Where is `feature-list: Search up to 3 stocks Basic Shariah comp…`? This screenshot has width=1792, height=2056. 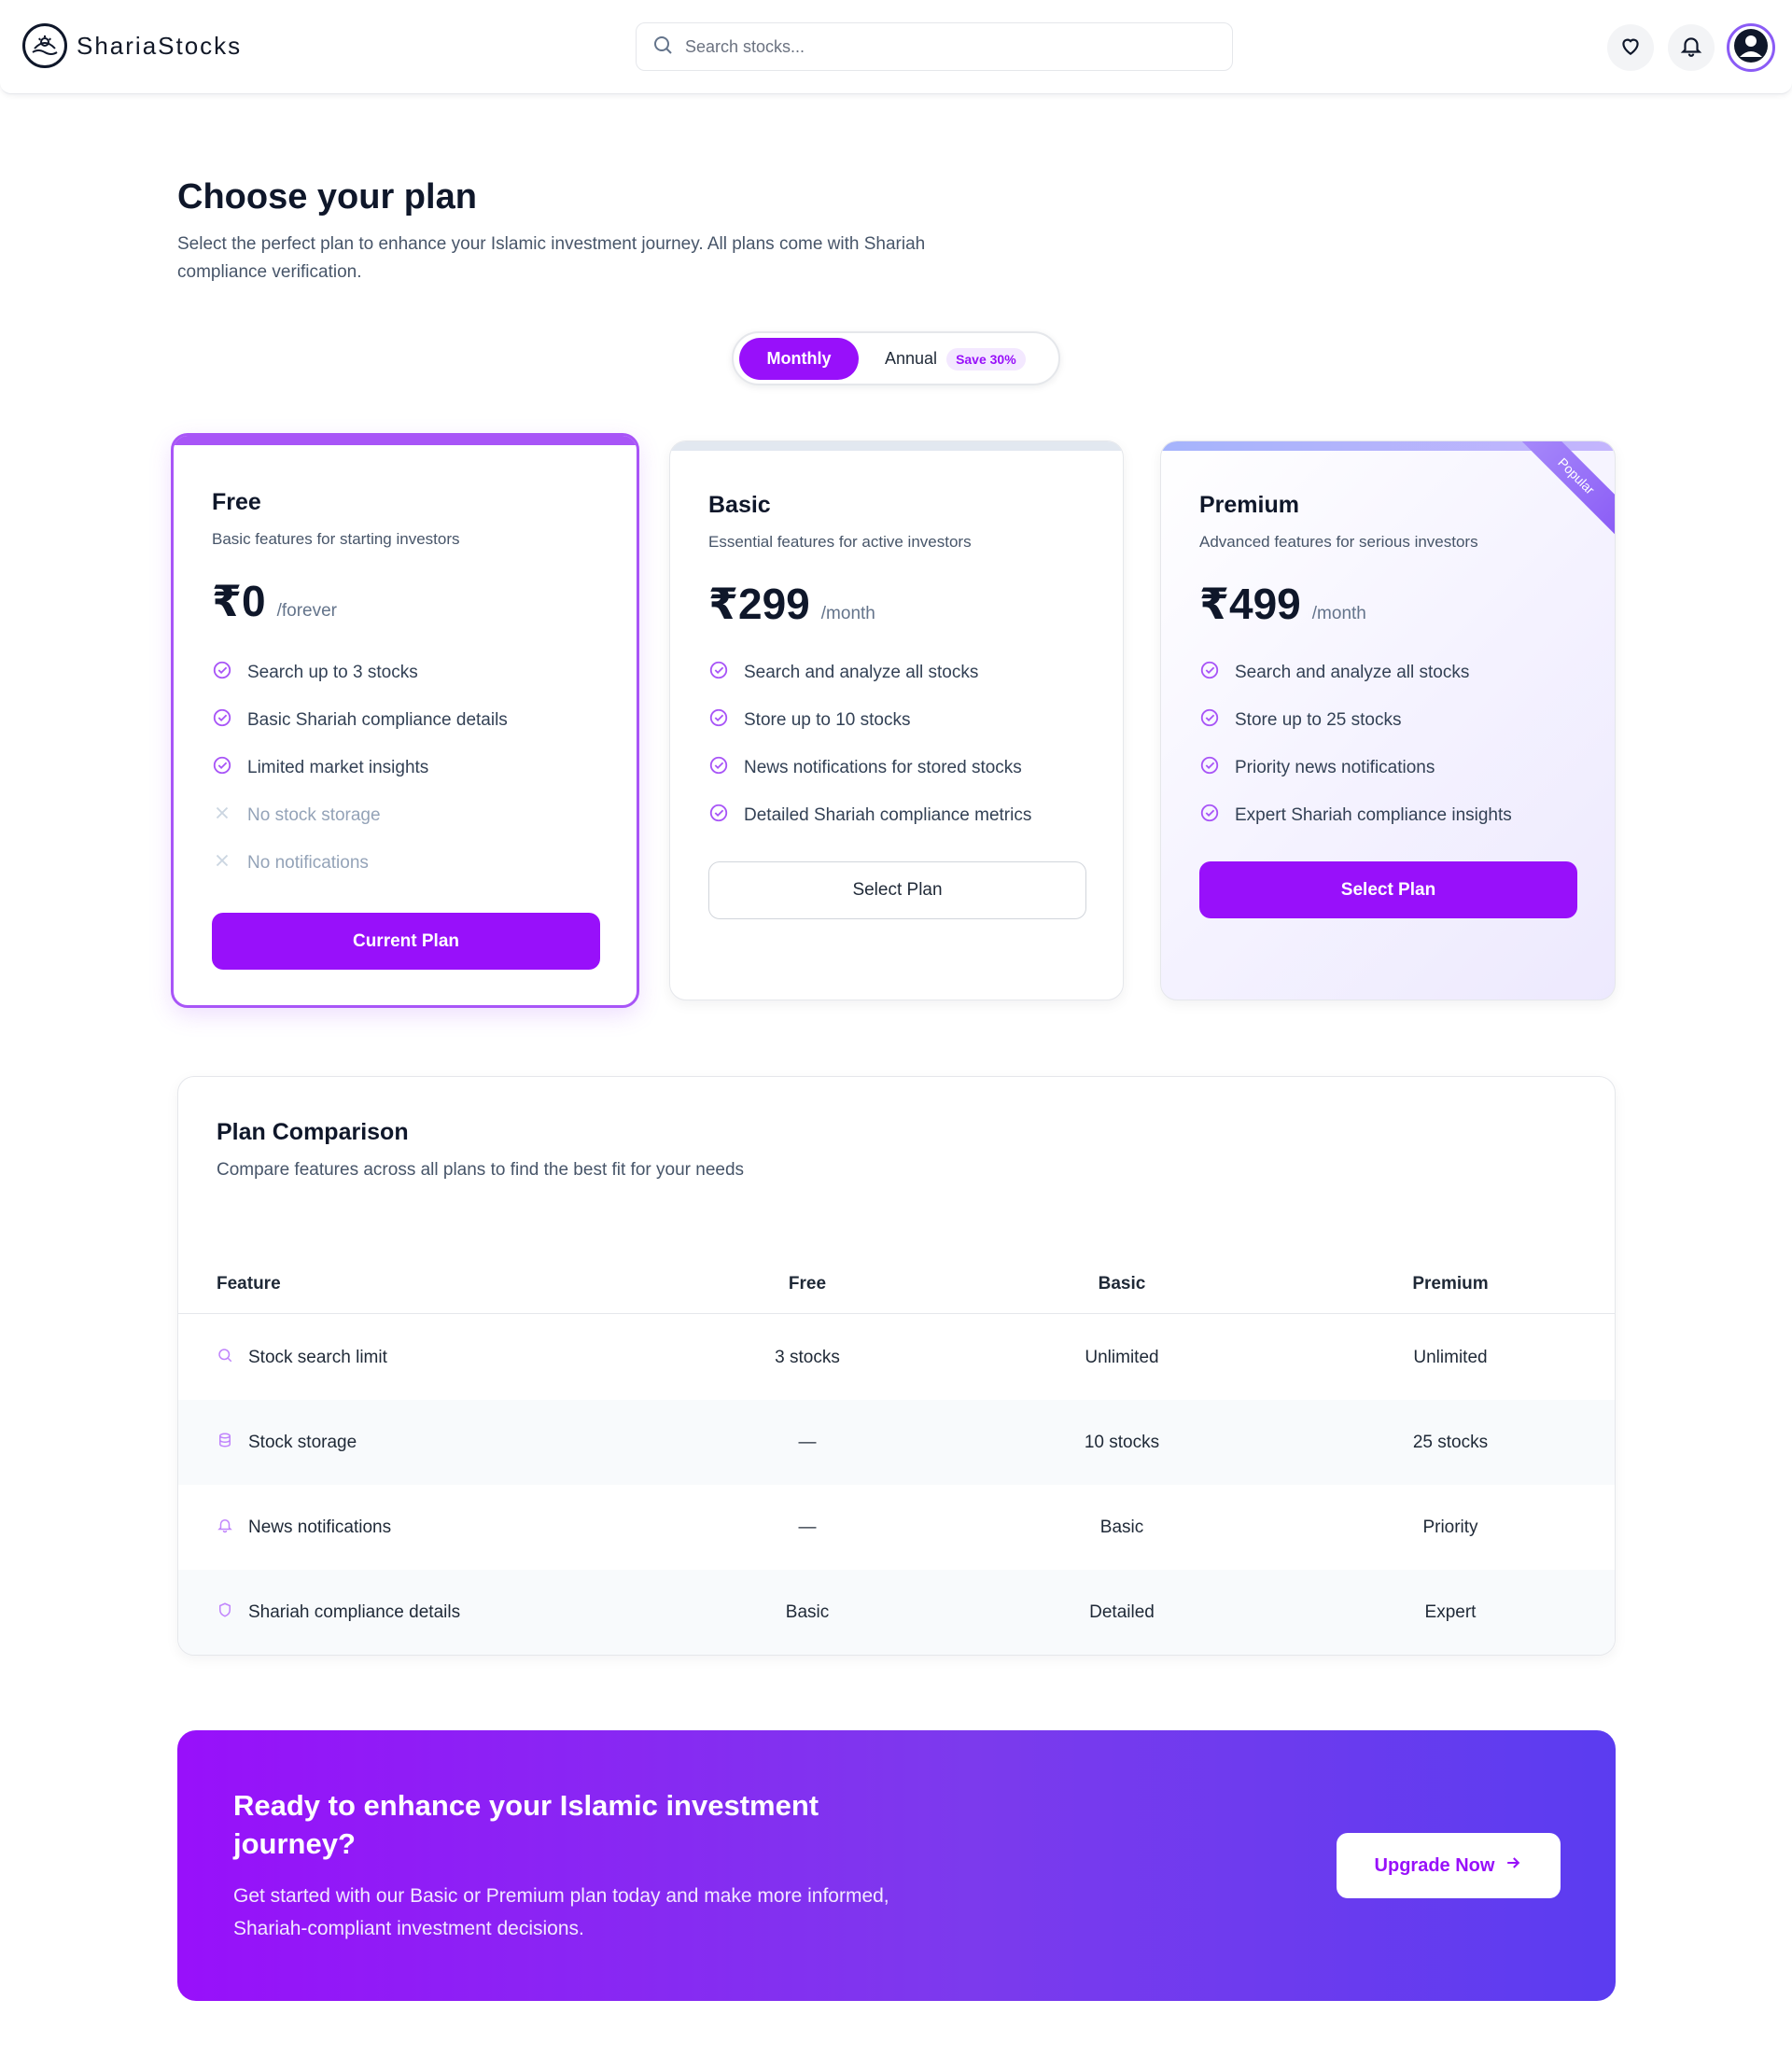 feature-list: Search up to 3 stocks Basic Shariah comp… is located at coordinates (360, 768).